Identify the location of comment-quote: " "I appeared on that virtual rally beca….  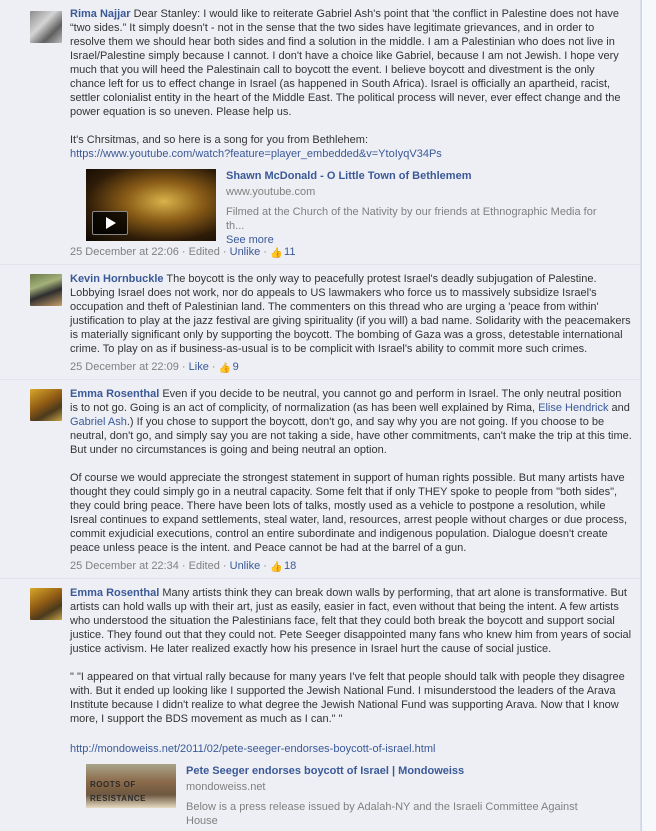
(347, 698).